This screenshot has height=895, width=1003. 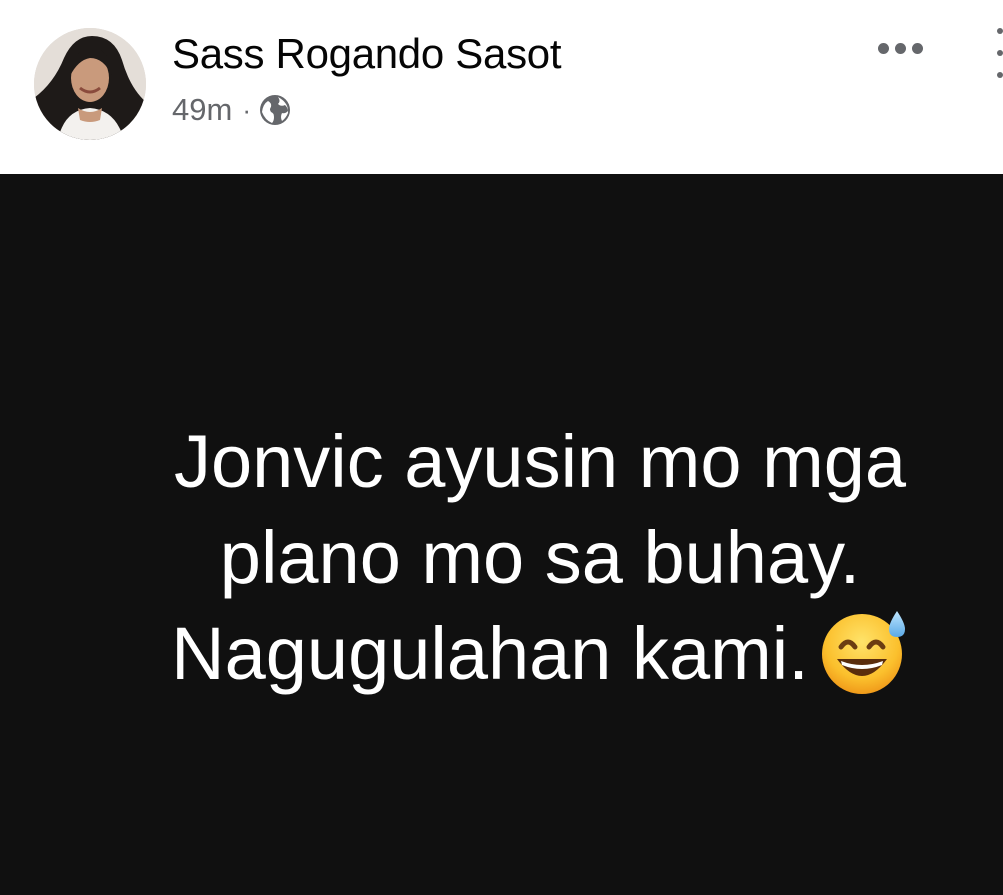 I want to click on grinning-sweat-emoji-icon, so click(x=863, y=652).